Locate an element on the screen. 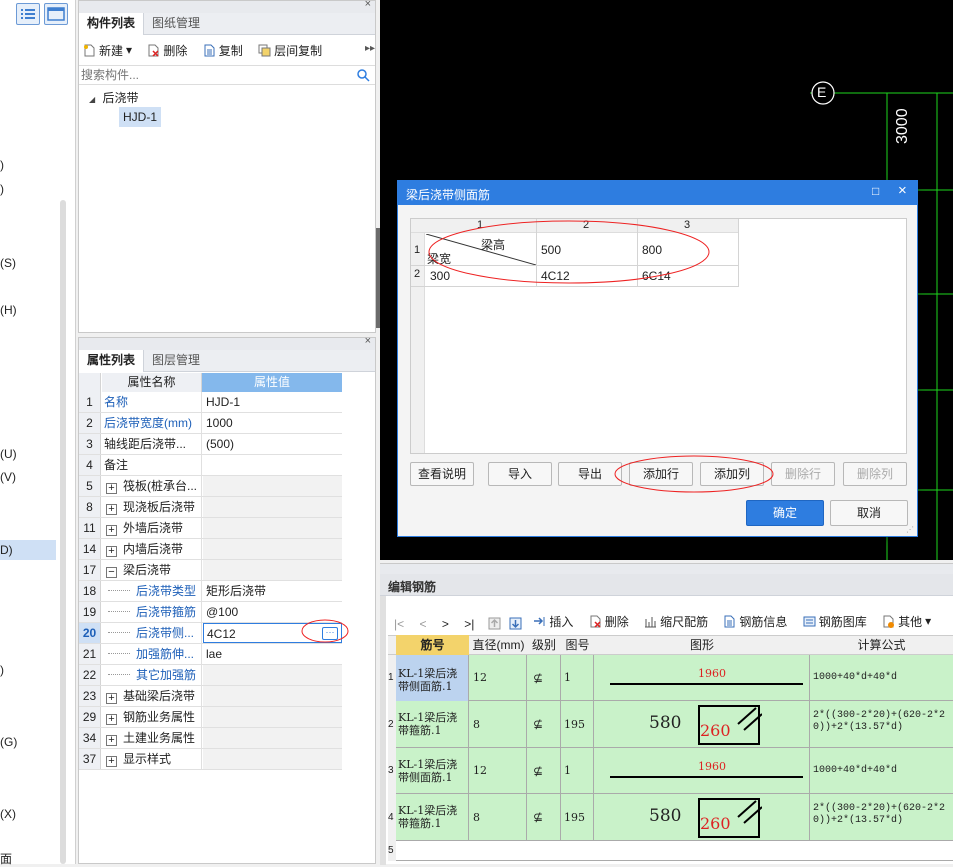  tab-layer-management: 图层管理 is located at coordinates (176, 361).